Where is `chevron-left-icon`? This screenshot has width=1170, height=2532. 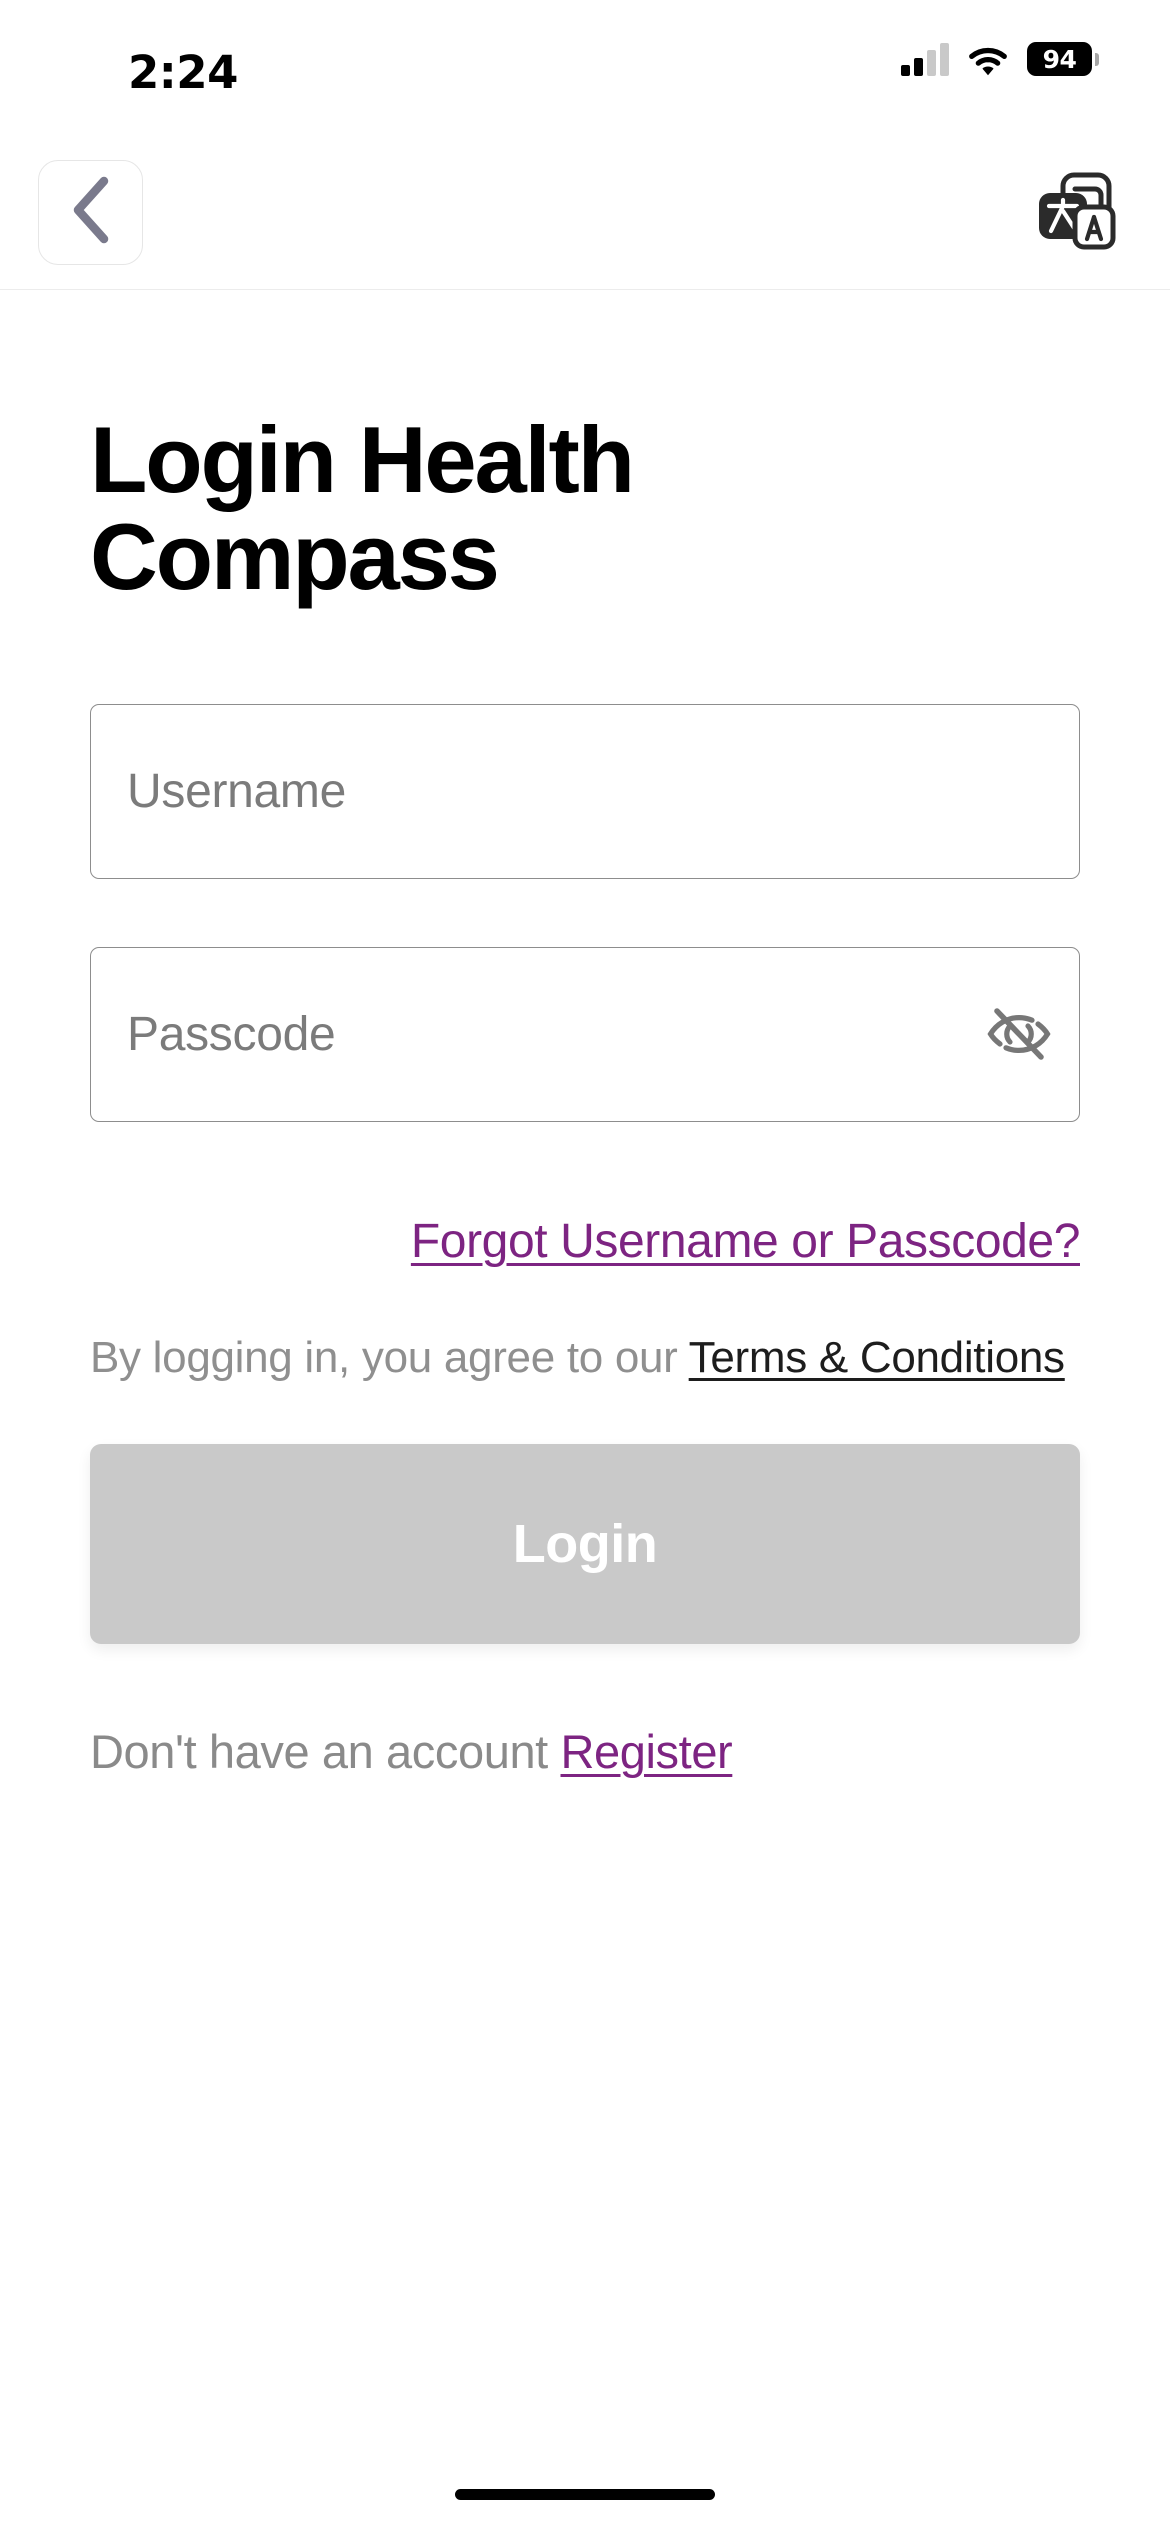 chevron-left-icon is located at coordinates (91, 212).